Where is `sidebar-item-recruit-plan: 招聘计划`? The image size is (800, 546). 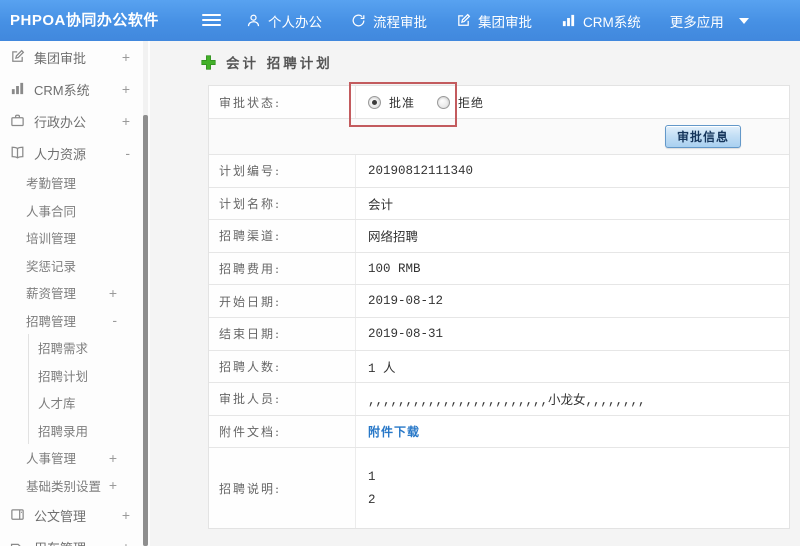 sidebar-item-recruit-plan: 招聘计划 is located at coordinates (89, 375).